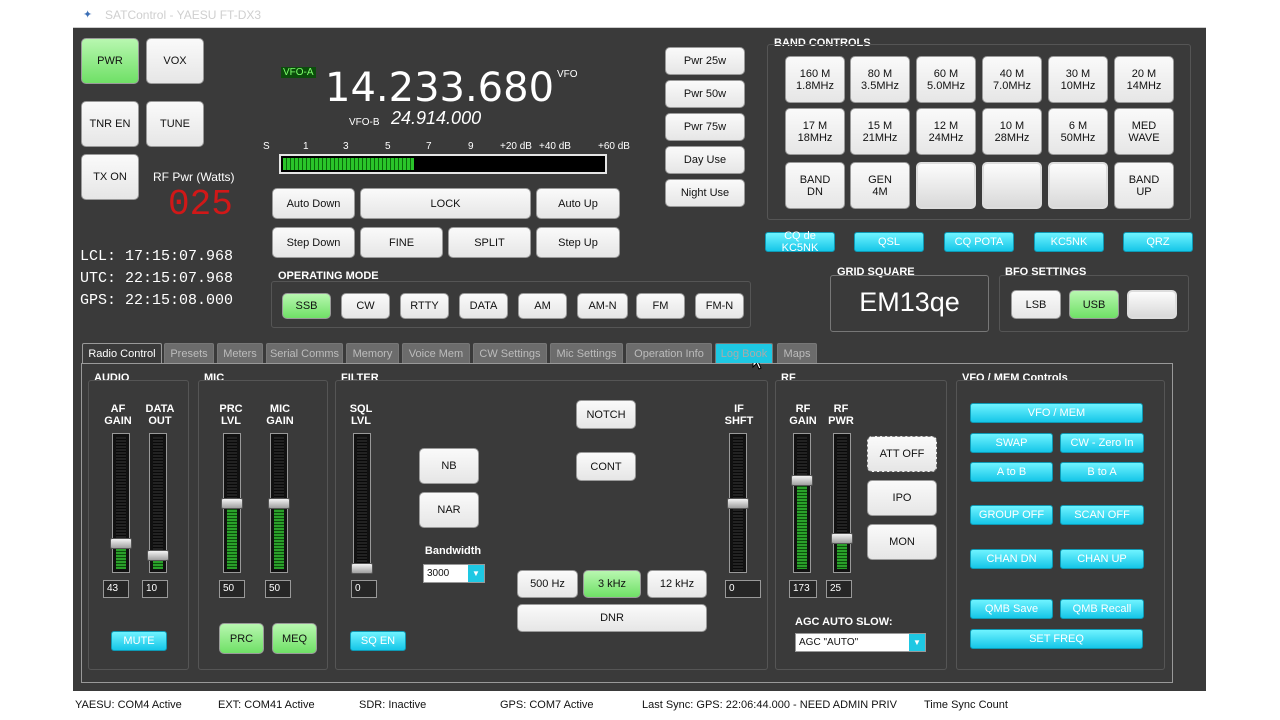 The width and height of the screenshot is (1280, 720). I want to click on band-button-20-m: 20 M 14MHz, so click(1144, 79).